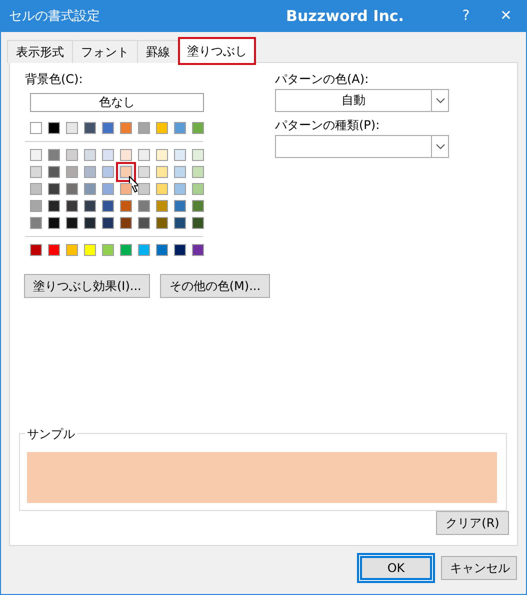  What do you see at coordinates (479, 568) in the screenshot?
I see `dialog-button: キャンセル` at bounding box center [479, 568].